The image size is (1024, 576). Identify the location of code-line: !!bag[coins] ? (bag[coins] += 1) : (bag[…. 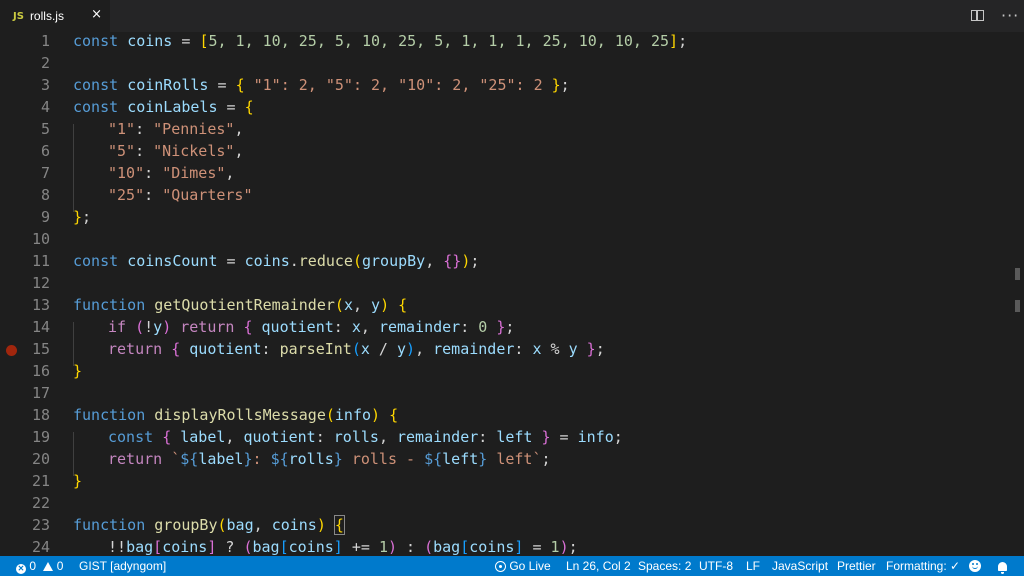
(343, 547).